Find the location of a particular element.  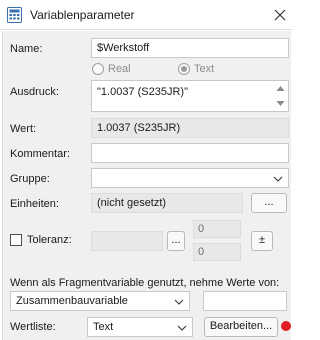

calculator-icon is located at coordinates (14, 15).